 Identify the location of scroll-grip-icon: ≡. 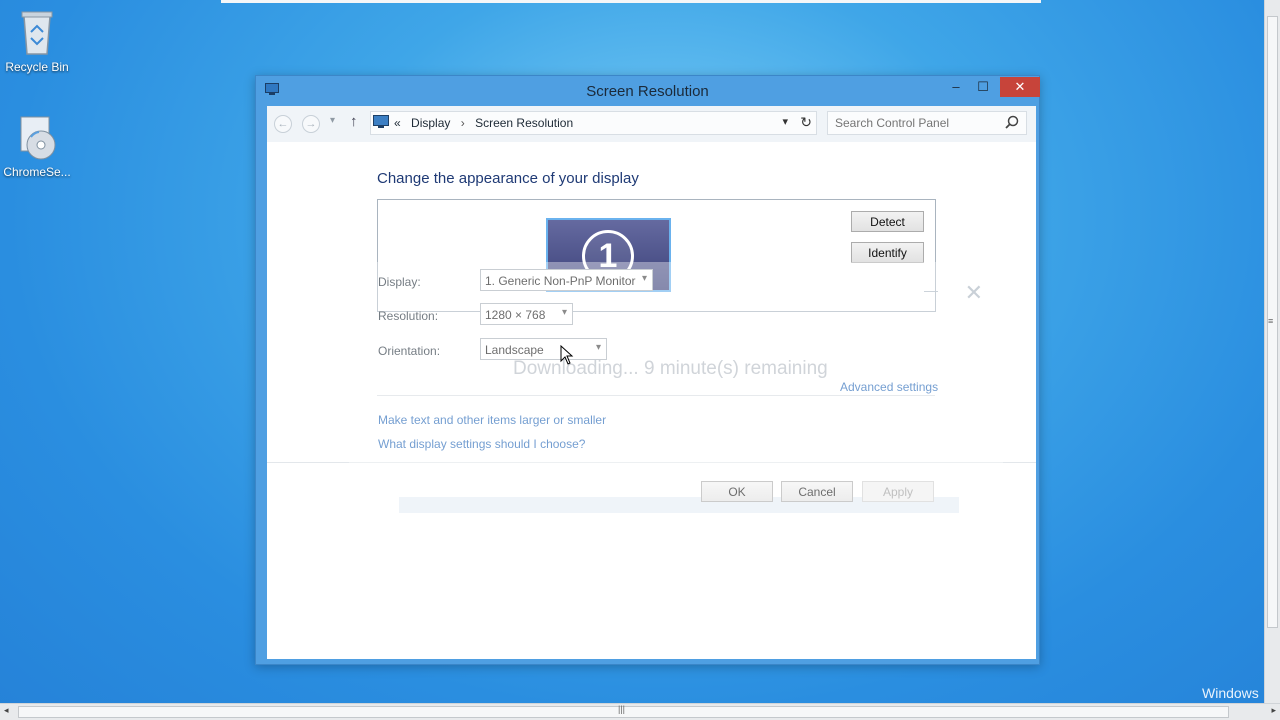
(1271, 321).